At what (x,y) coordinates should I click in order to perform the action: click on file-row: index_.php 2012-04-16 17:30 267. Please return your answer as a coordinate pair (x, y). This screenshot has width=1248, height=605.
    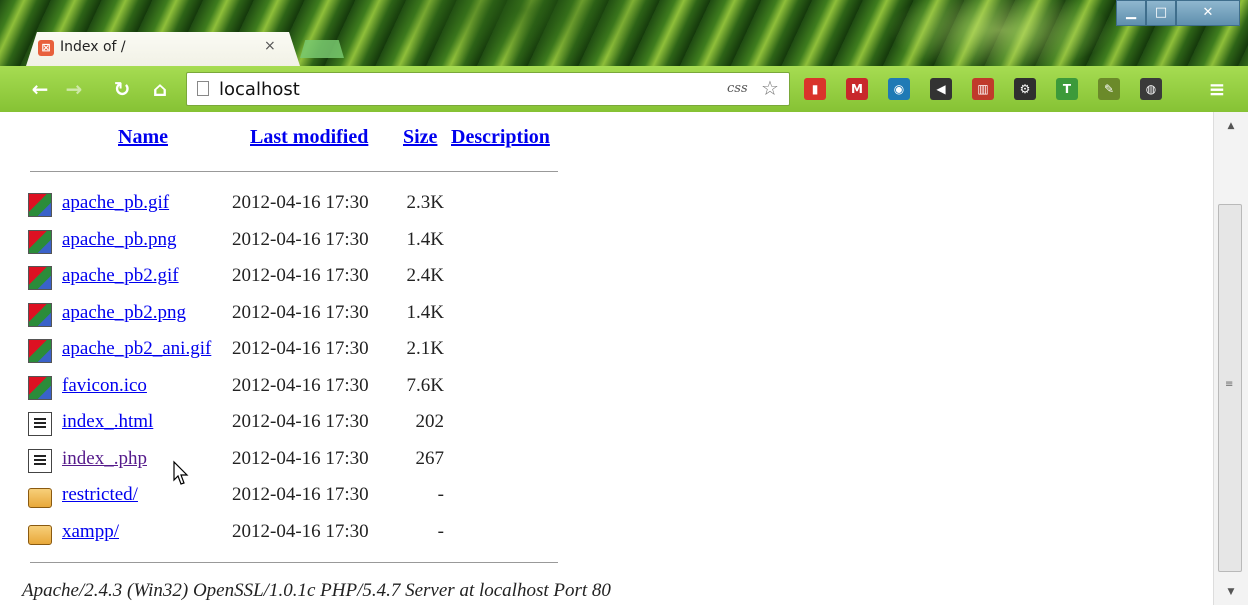
    Looking at the image, I should click on (300, 461).